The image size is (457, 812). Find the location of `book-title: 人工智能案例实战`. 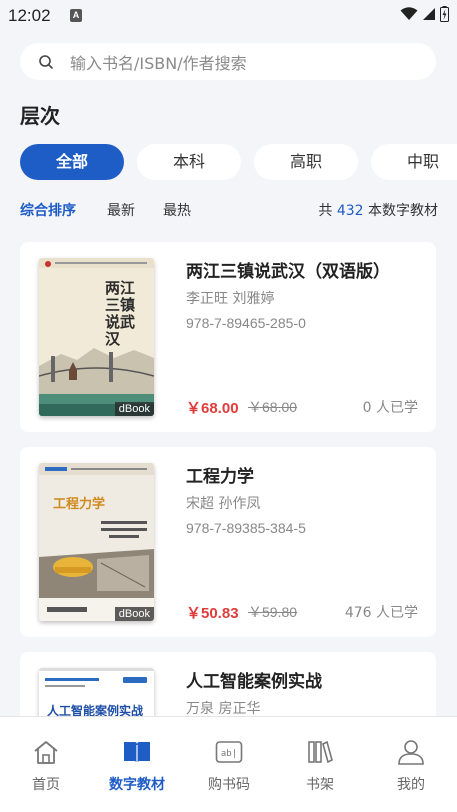

book-title: 人工智能案例实战 is located at coordinates (254, 679).